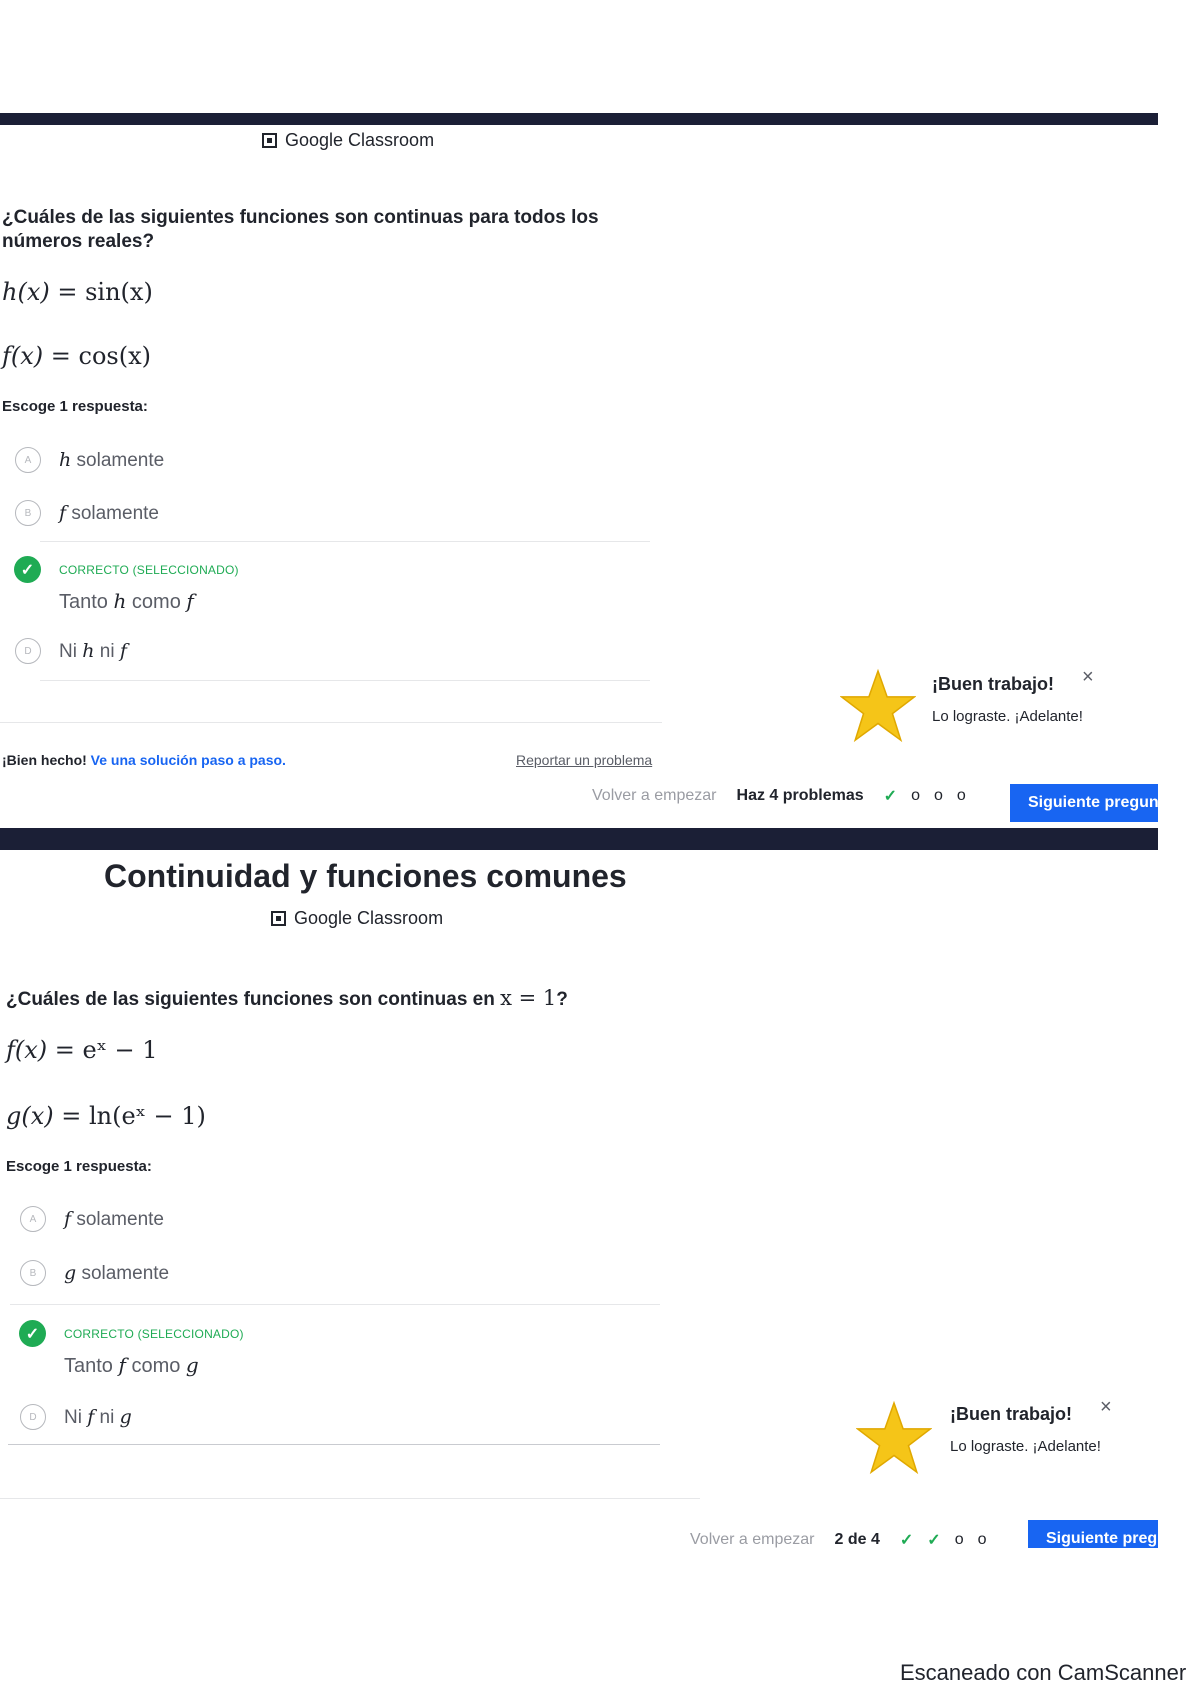 This screenshot has height=1698, width=1200. Describe the element at coordinates (131, 1349) in the screenshot. I see `correct-choice-c: ✓ CORRECTO (SELECCIONADO) Tanto f como g` at that location.